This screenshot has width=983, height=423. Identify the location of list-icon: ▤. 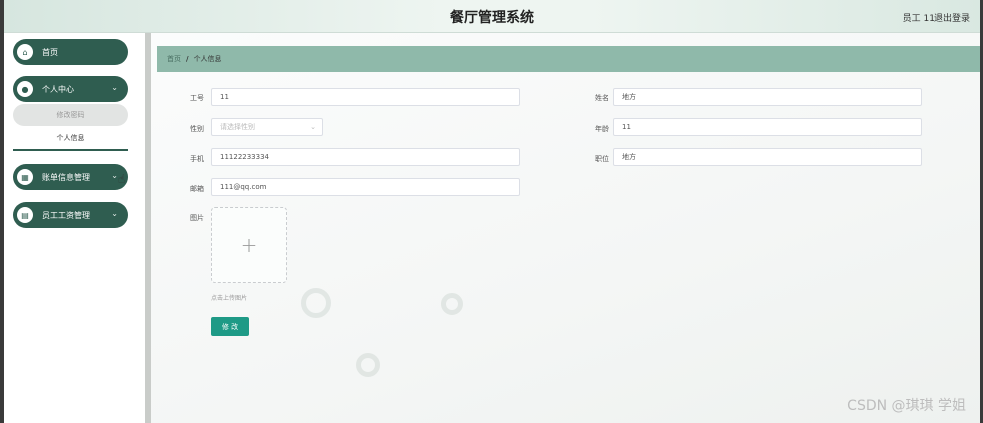
(25, 215).